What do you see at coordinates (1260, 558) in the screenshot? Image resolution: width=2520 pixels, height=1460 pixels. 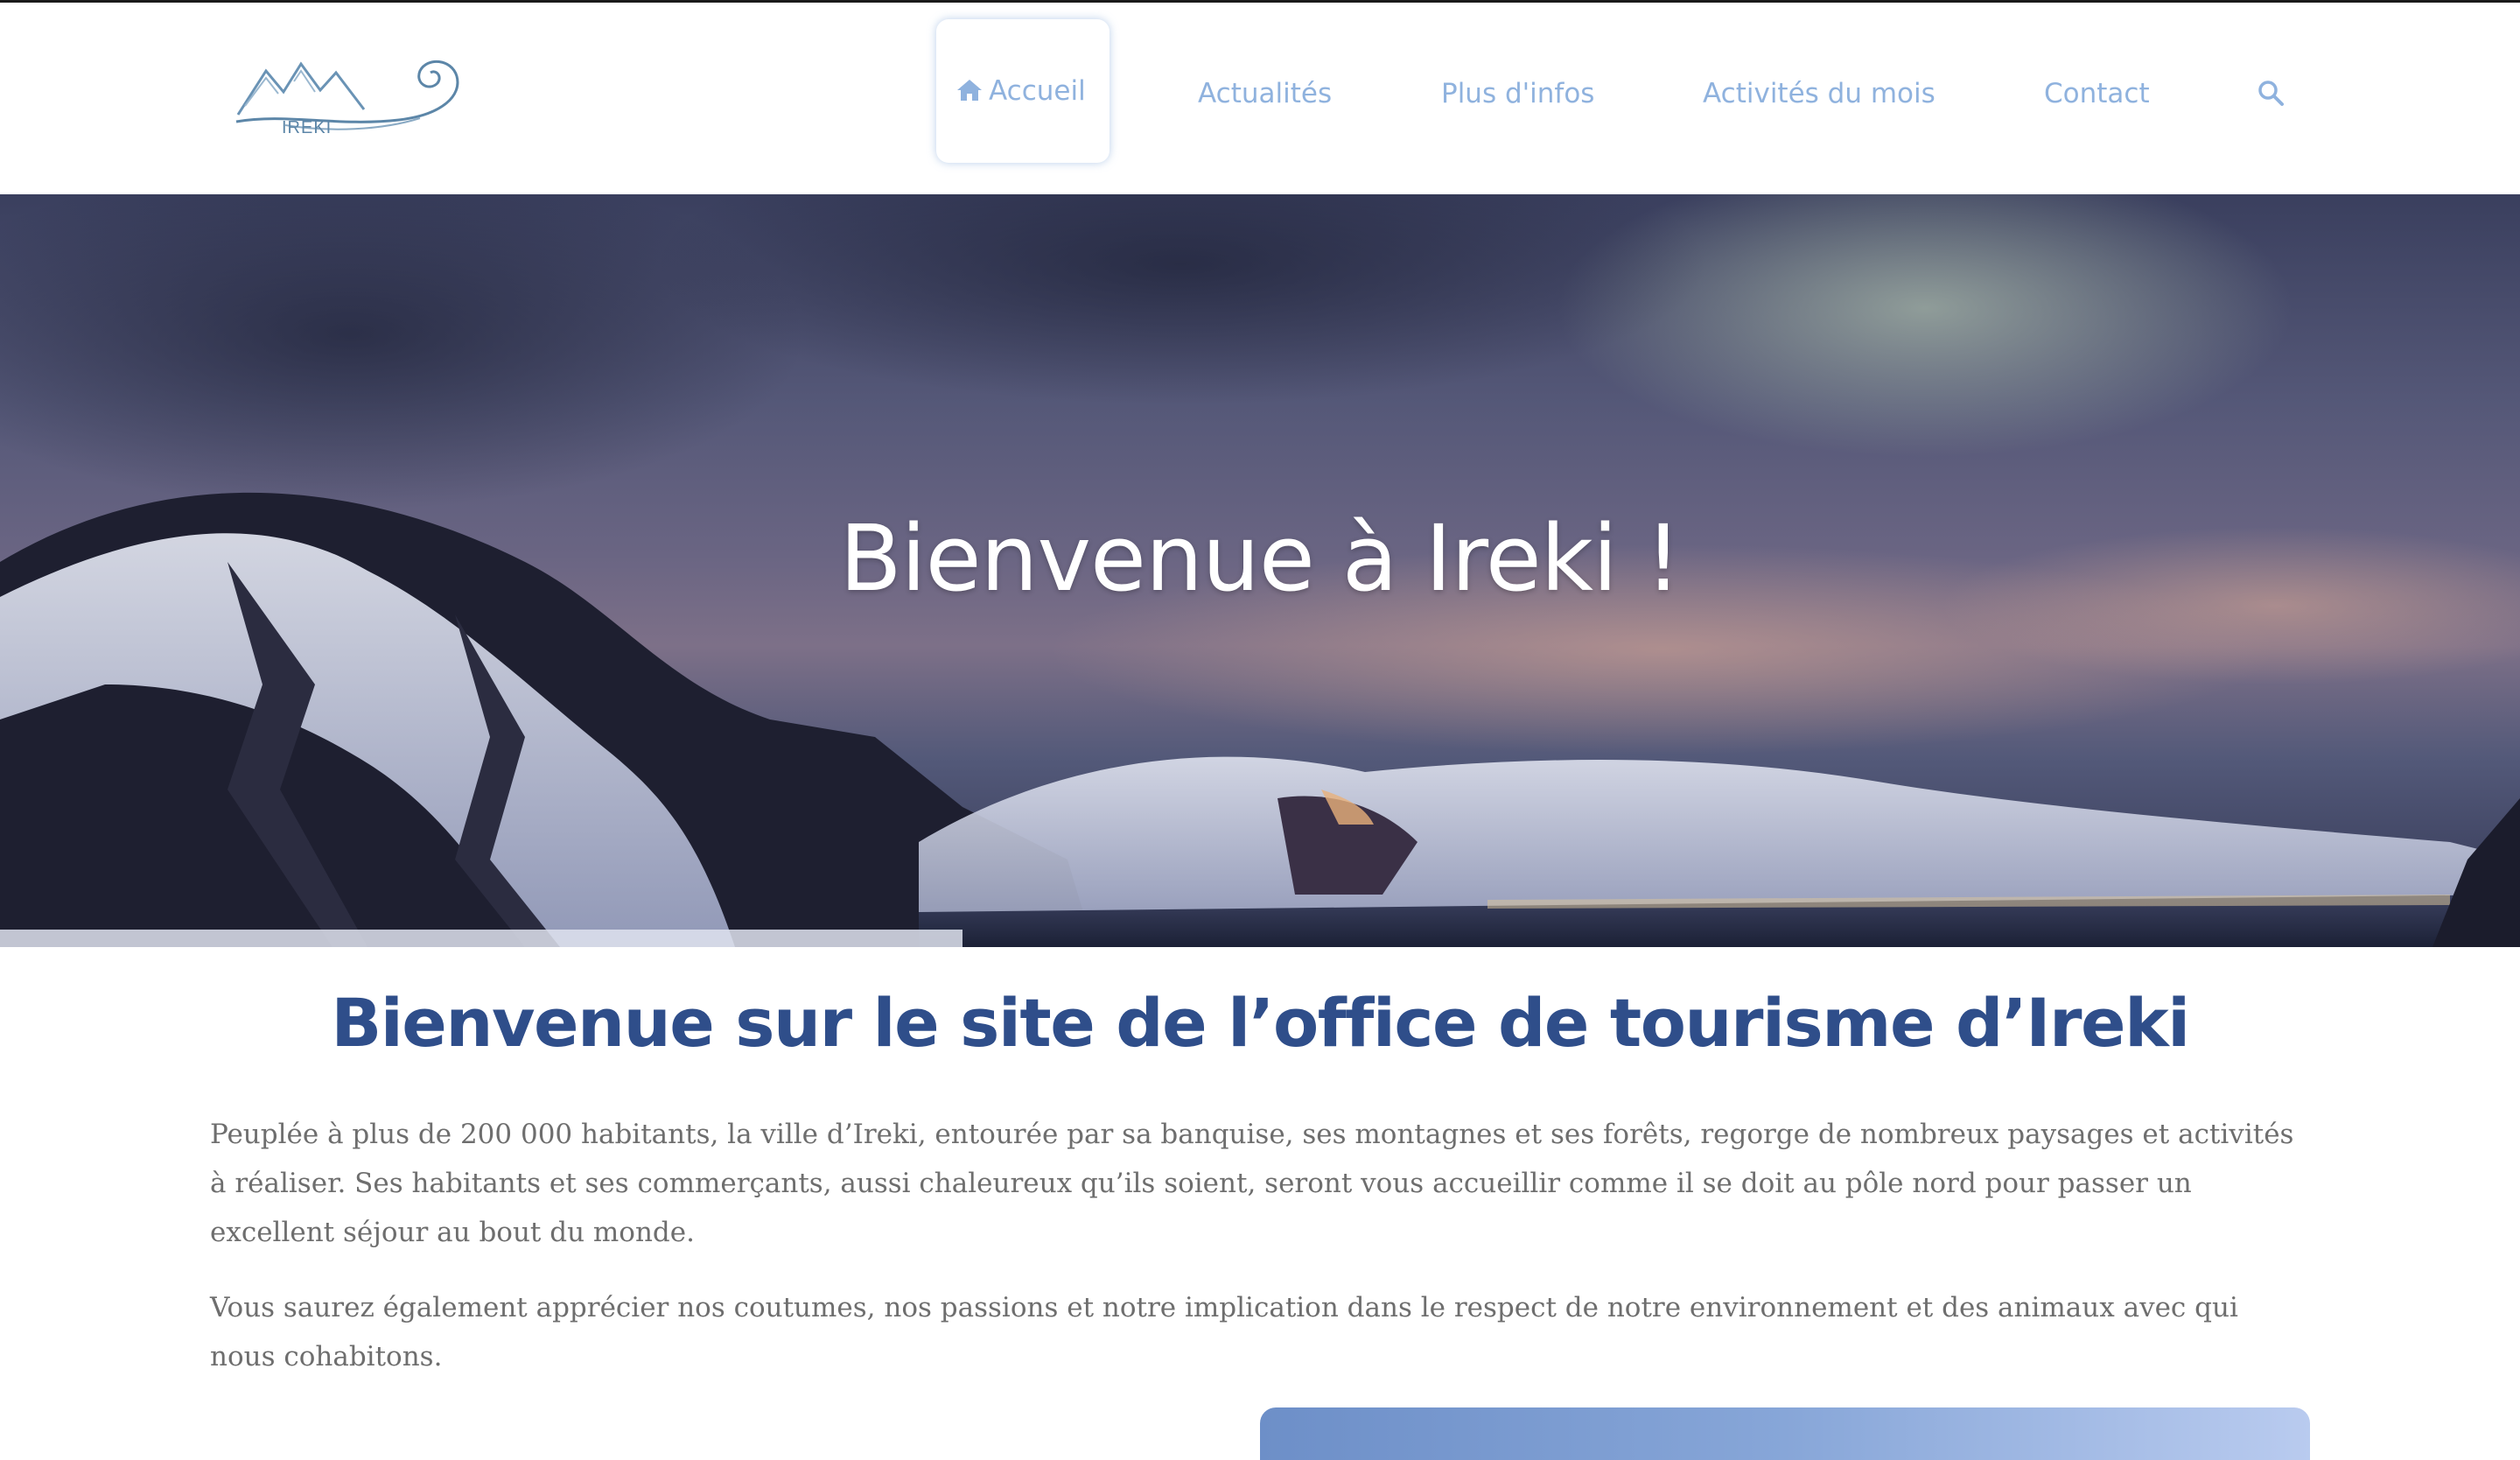 I see `hero-title: Bienvenue à Ireki !` at bounding box center [1260, 558].